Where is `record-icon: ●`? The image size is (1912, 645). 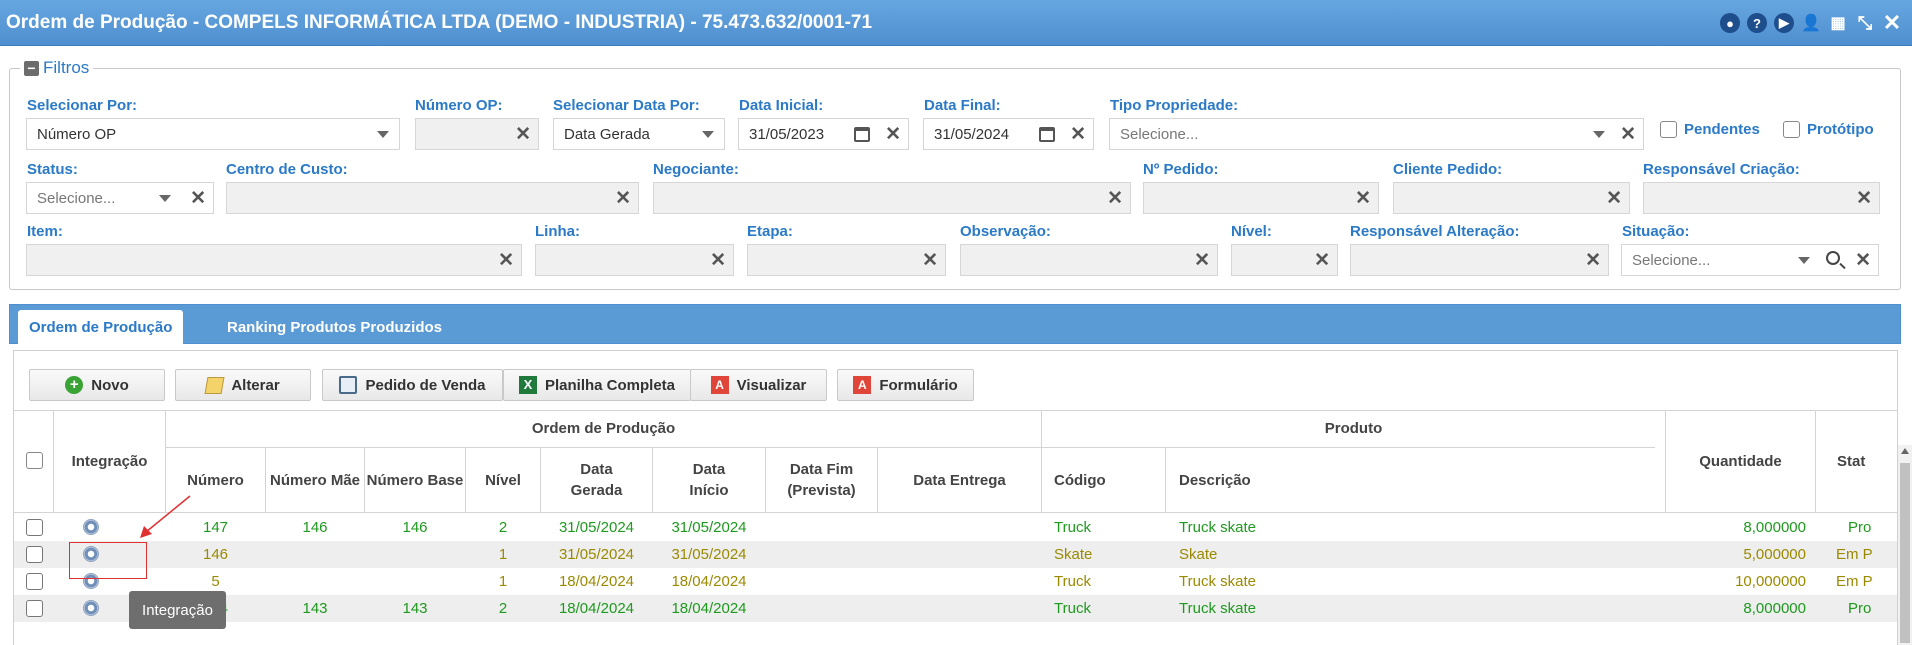
record-icon: ● is located at coordinates (1730, 23).